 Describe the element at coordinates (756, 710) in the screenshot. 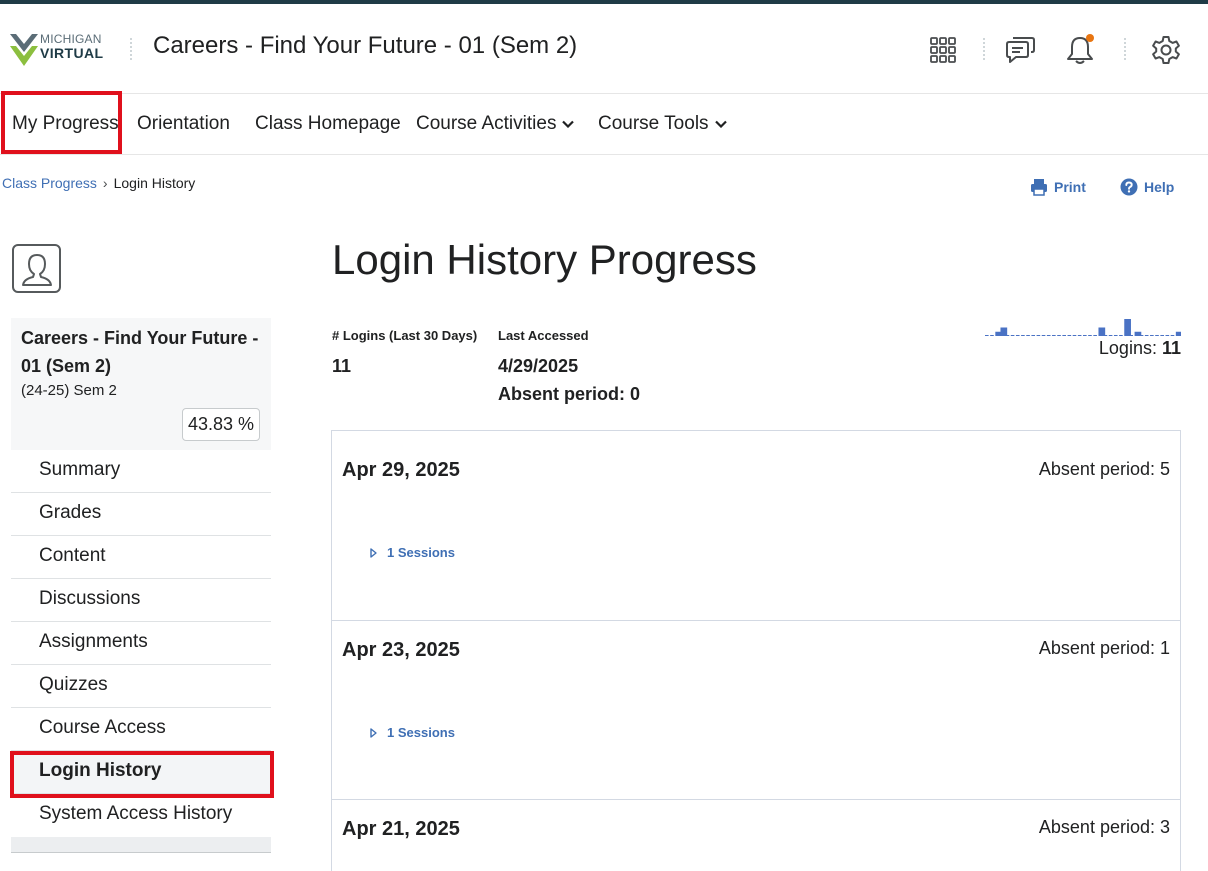

I see `login-day-entry: Apr 23, 2025 Absent period: 1 1 Sessions` at that location.